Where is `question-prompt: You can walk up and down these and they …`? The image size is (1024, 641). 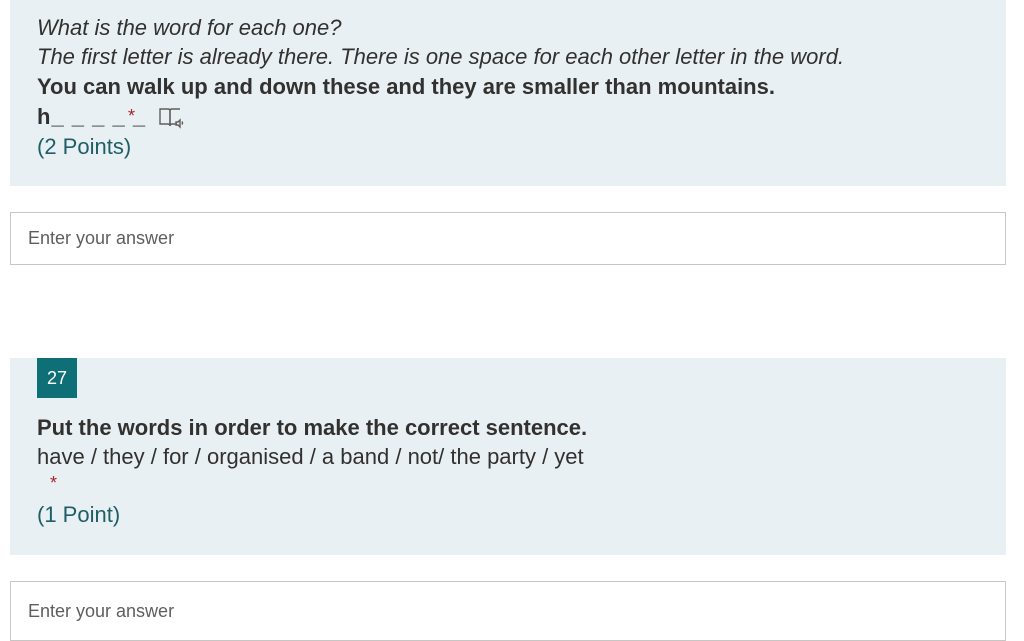
question-prompt: You can walk up and down these and they … is located at coordinates (406, 86).